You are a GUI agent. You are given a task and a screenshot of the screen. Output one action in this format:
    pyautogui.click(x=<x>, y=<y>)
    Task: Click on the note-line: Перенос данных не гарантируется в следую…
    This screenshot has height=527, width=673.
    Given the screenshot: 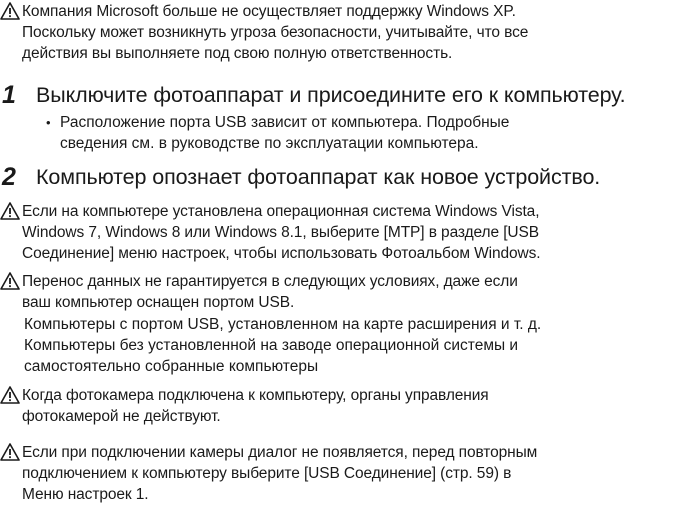 What is the action you would take?
    pyautogui.click(x=270, y=281)
    